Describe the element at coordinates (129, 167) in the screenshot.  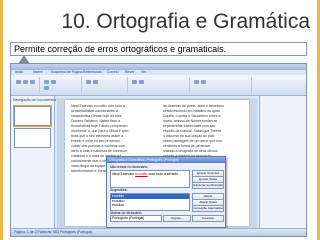
I see `not-in-dictionary-label: Não existe no dicionário:` at that location.